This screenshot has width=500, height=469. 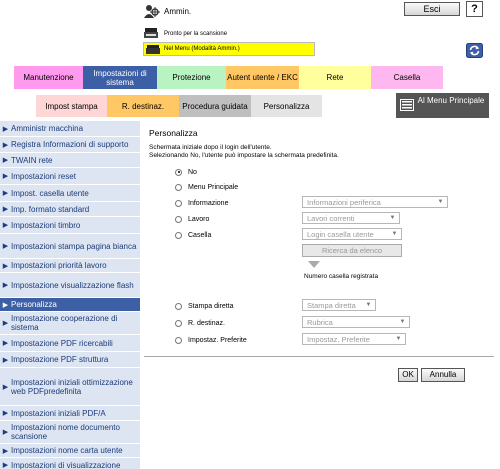 I want to click on sidebar-item-registra-informazioni-supporto: ▶ Registra Informazioni di supporto, so click(x=70, y=145).